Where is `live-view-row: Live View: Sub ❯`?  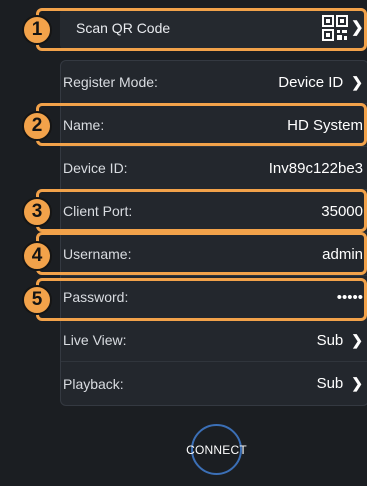
live-view-row: Live View: Sub ❯ is located at coordinates (214, 340).